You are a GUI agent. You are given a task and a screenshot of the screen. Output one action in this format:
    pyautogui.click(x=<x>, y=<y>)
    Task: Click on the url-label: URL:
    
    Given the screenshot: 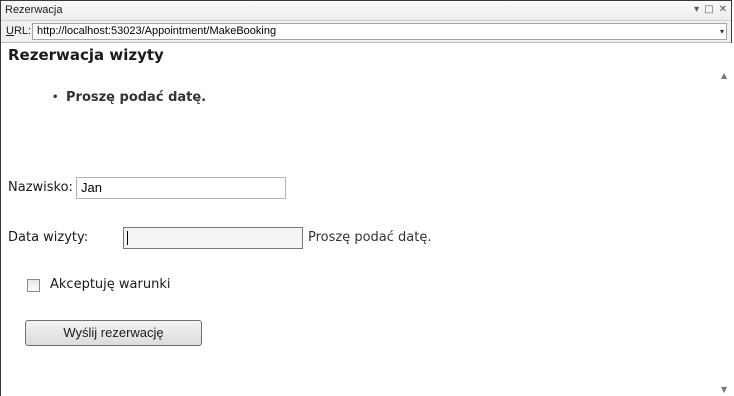 What is the action you would take?
    pyautogui.click(x=19, y=31)
    